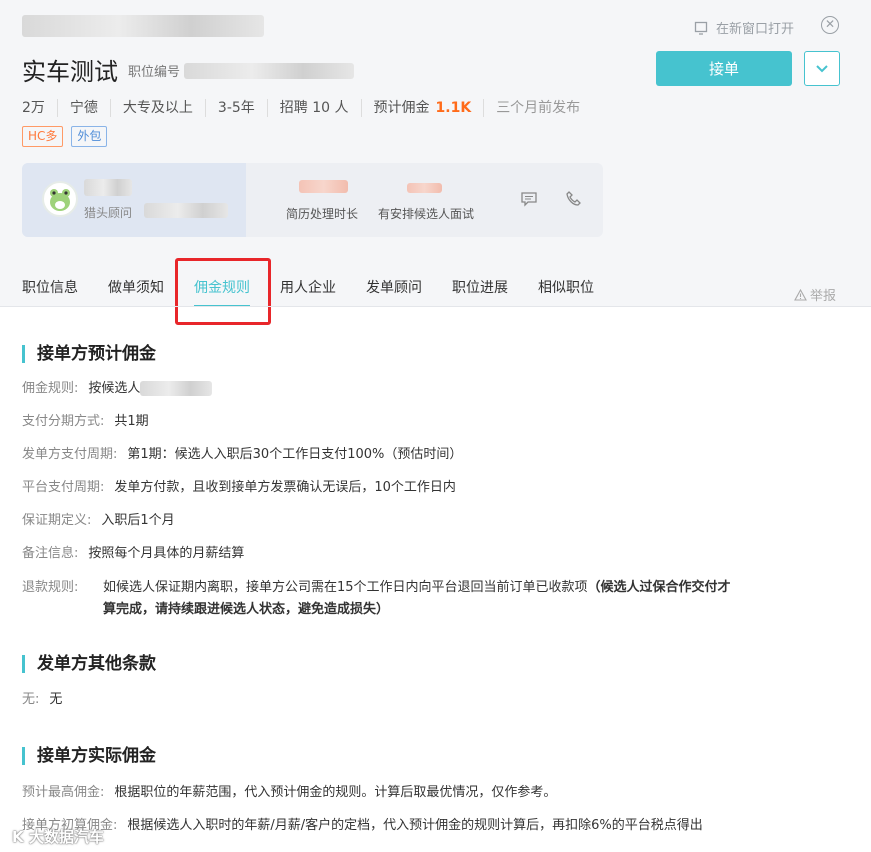 The height and width of the screenshot is (852, 871). What do you see at coordinates (31, 699) in the screenshot?
I see `row-label: 无:` at bounding box center [31, 699].